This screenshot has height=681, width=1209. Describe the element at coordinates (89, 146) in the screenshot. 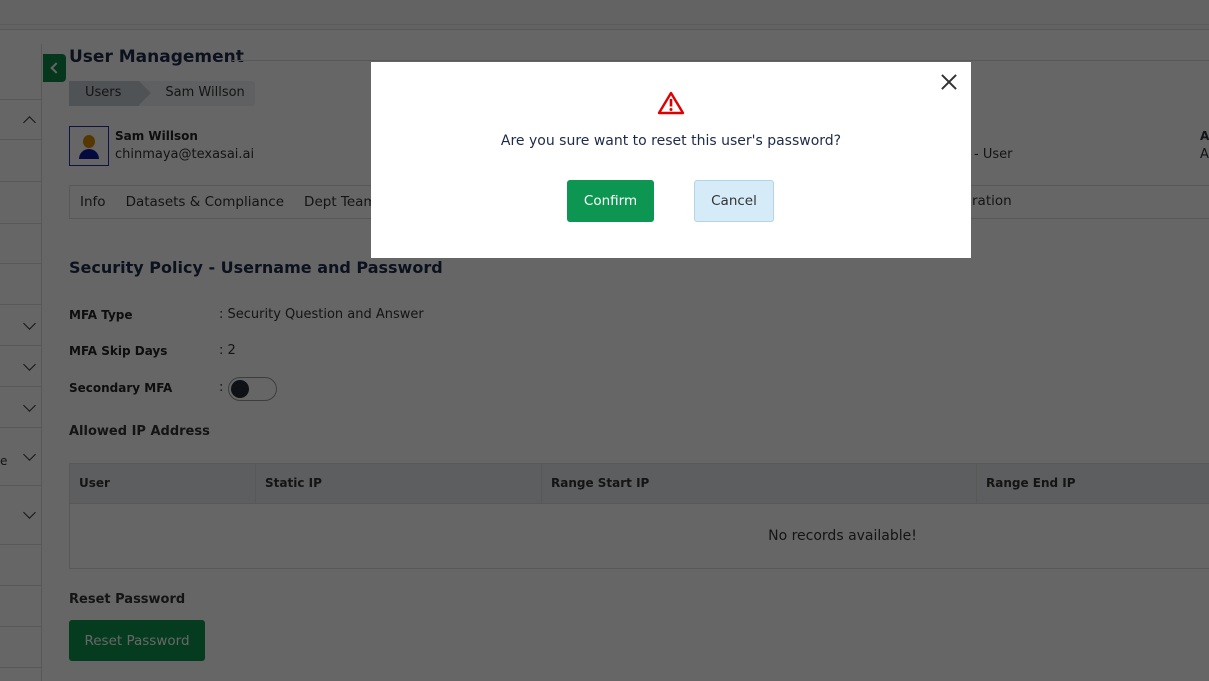

I see `avatar` at that location.